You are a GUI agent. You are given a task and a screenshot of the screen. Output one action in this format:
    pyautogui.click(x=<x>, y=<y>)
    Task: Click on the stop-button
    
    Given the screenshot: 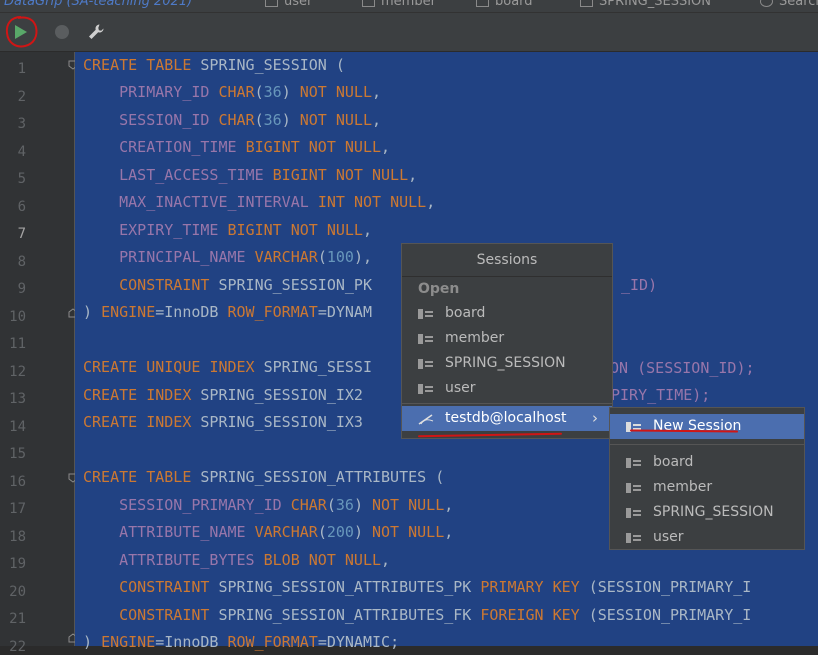 What is the action you would take?
    pyautogui.click(x=62, y=32)
    